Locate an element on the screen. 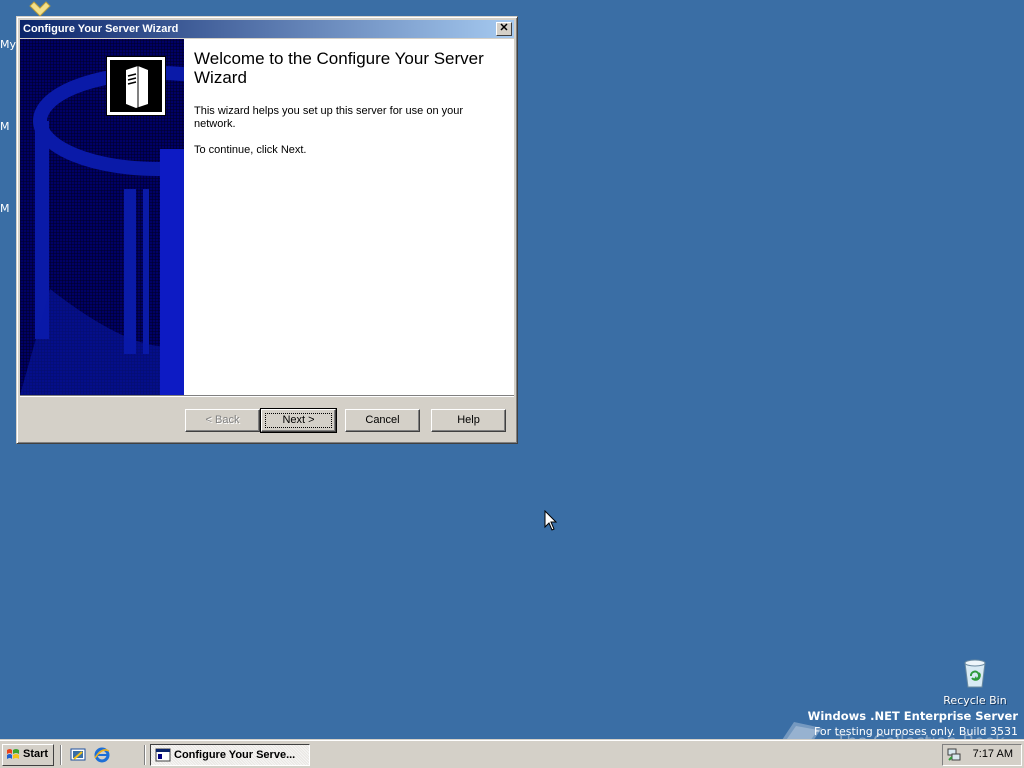 This screenshot has height=768, width=1024. close-button: ✕ is located at coordinates (504, 29).